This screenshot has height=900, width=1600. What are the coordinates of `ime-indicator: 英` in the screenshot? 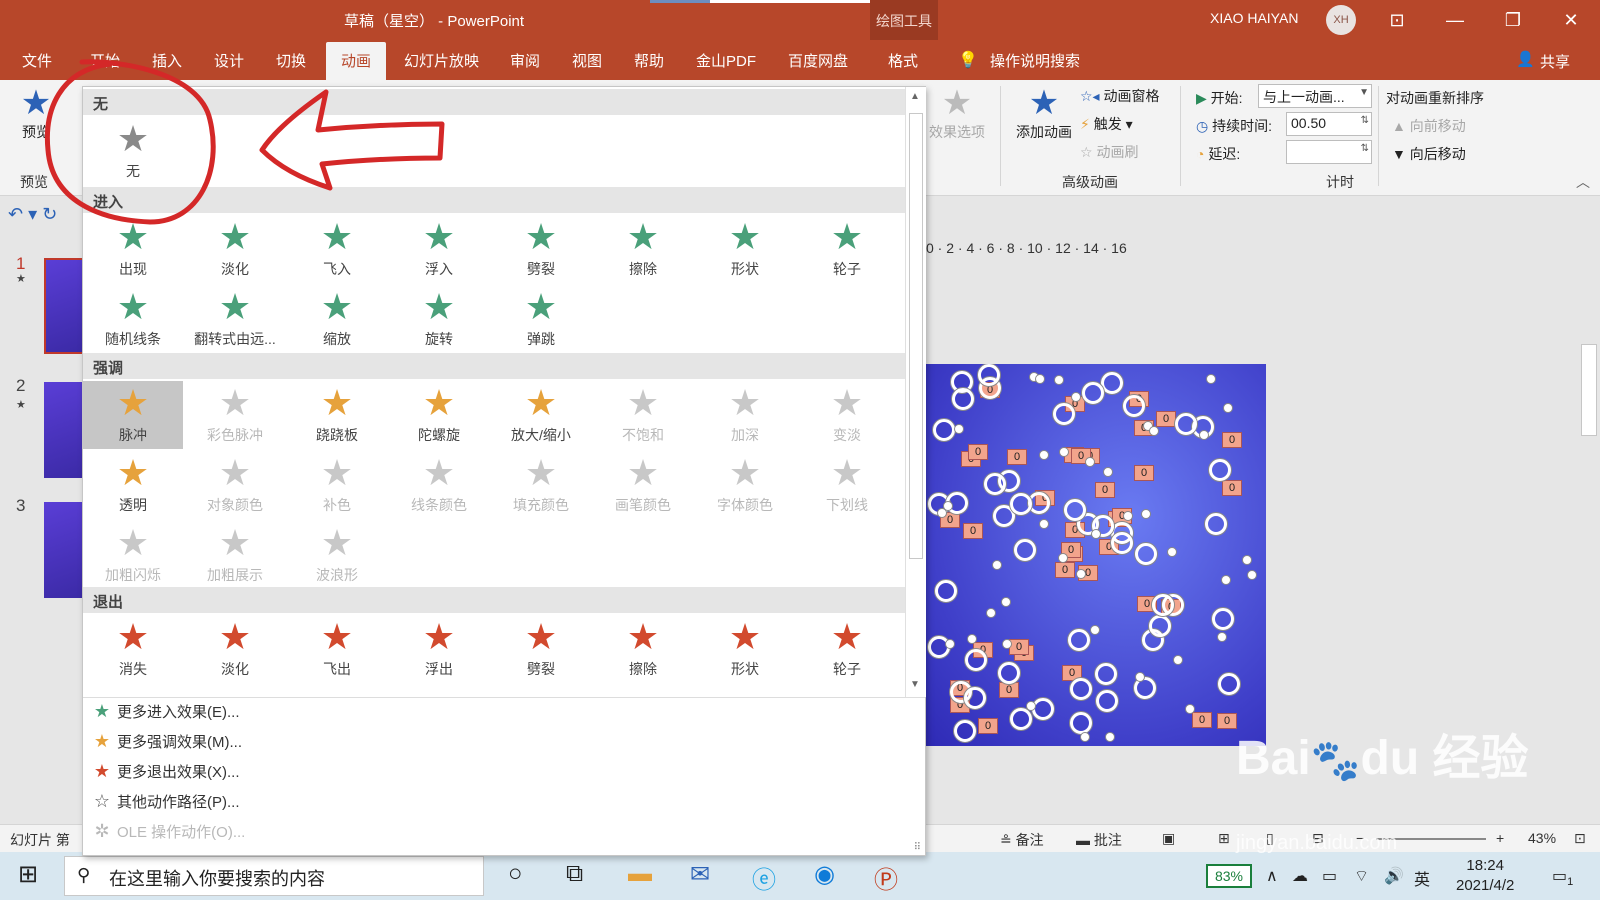 It's located at (1422, 878).